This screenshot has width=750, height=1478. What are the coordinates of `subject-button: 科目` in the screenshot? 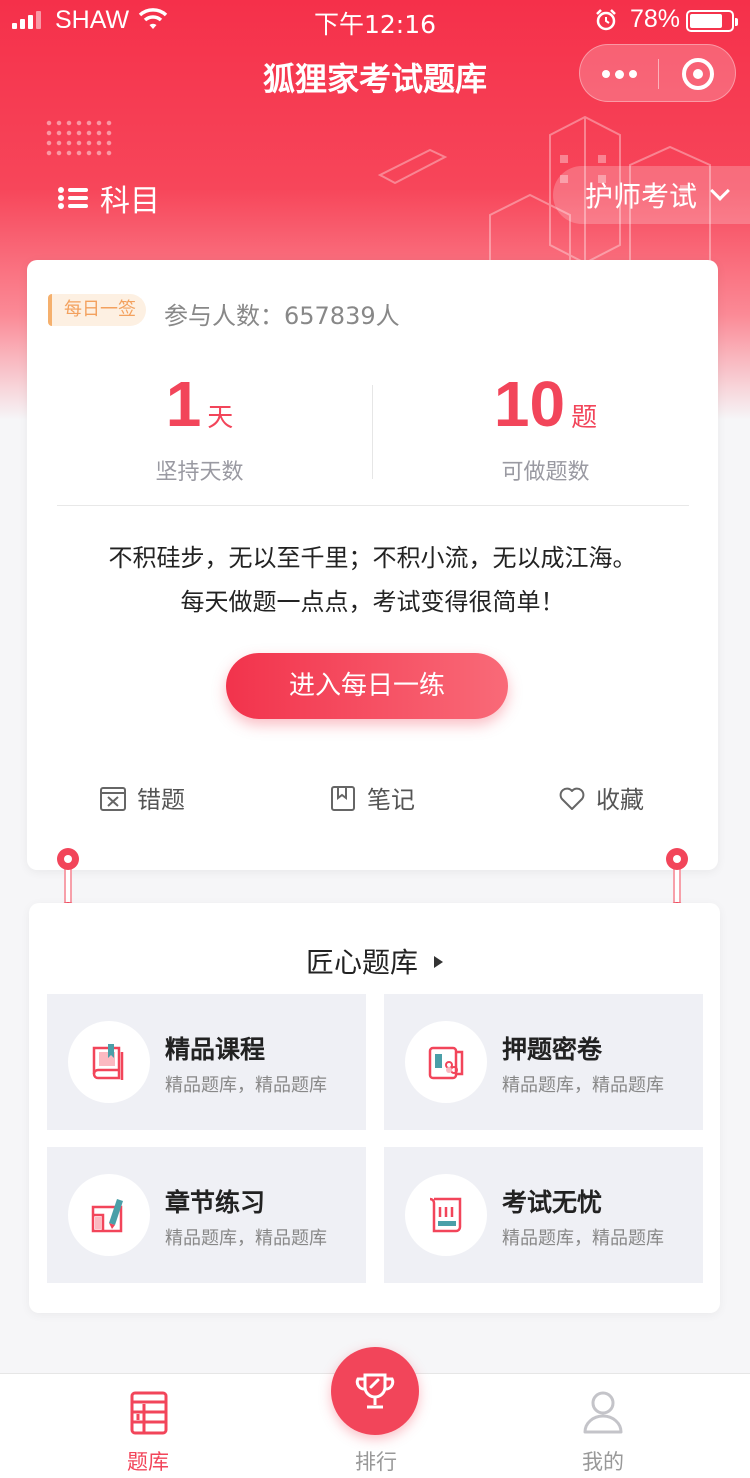 It's located at (109, 198).